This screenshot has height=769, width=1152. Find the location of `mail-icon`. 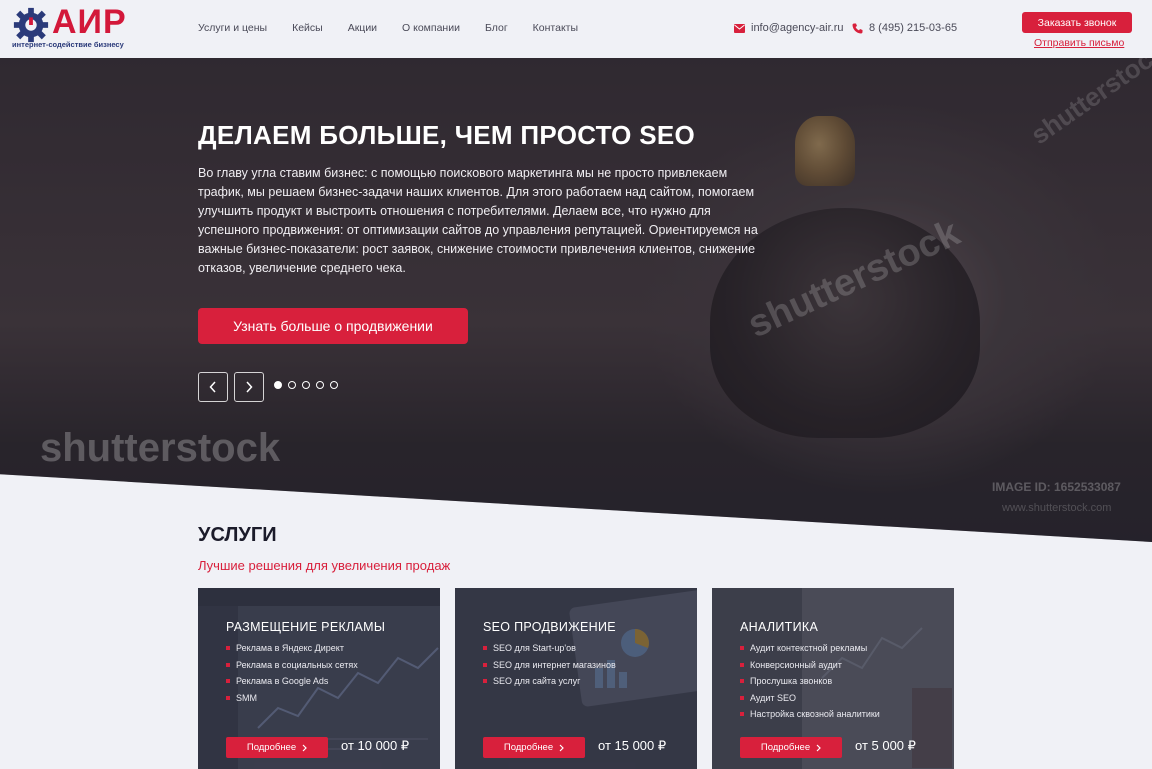

mail-icon is located at coordinates (739, 28).